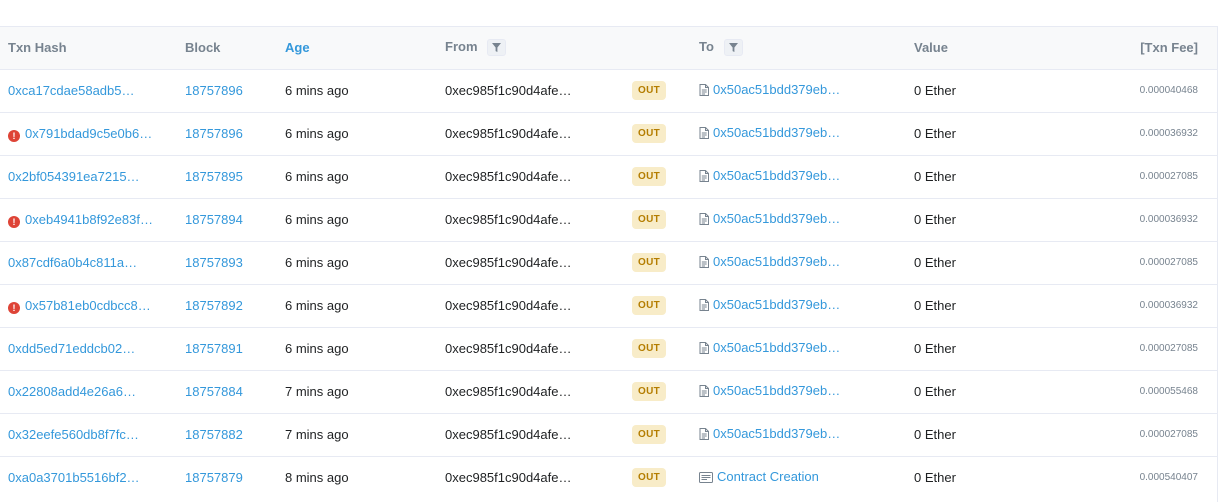 The height and width of the screenshot is (502, 1218). Describe the element at coordinates (317, 478) in the screenshot. I see `age-cell: 8 mins ago` at that location.